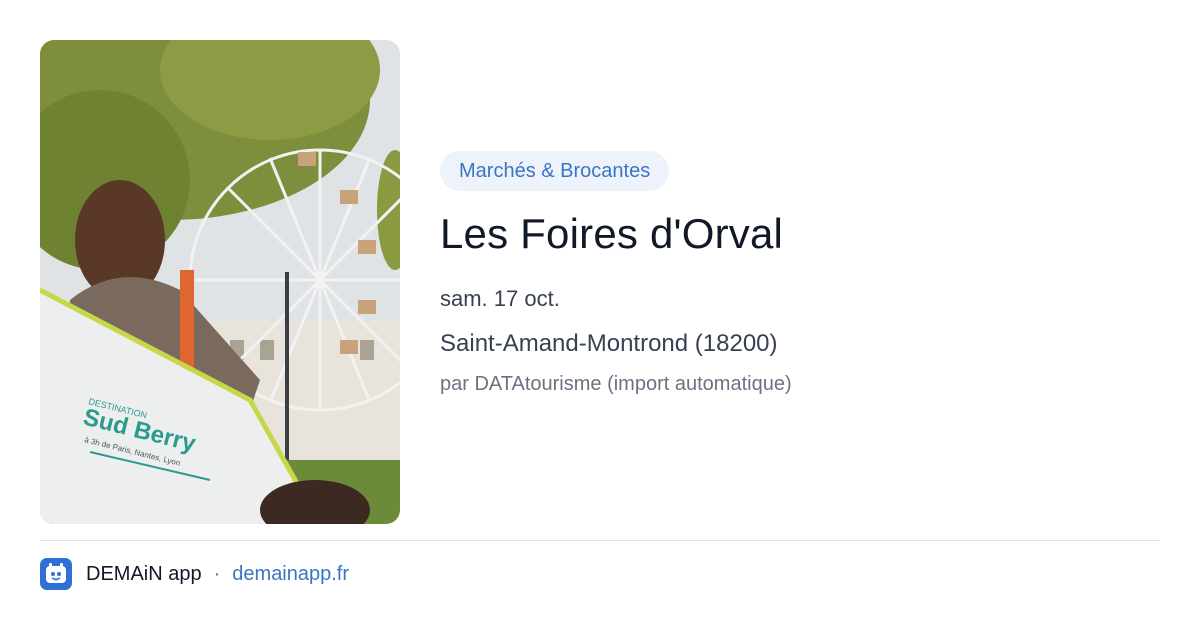 The width and height of the screenshot is (1200, 630). What do you see at coordinates (56, 574) in the screenshot?
I see `app-logo-icon` at bounding box center [56, 574].